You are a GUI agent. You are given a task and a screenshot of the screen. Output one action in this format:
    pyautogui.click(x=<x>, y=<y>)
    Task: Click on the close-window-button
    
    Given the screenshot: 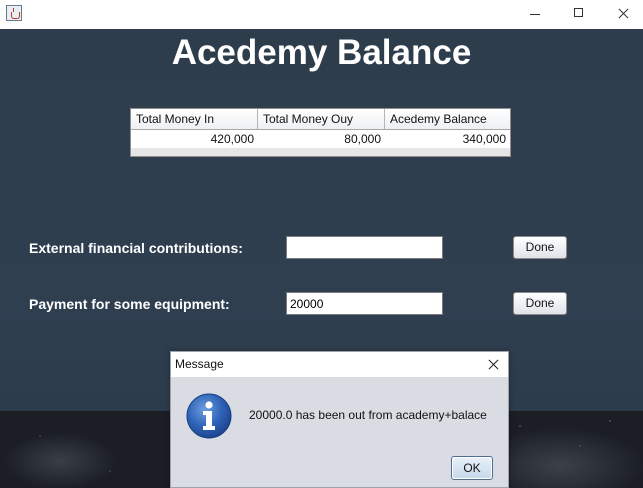 What is the action you would take?
    pyautogui.click(x=621, y=14)
    